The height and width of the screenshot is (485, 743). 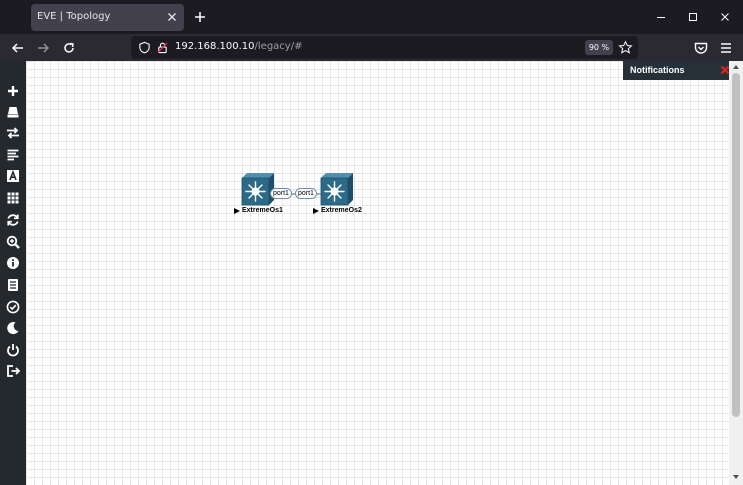 What do you see at coordinates (13, 155) in the screenshot?
I see `startup-configs-icon` at bounding box center [13, 155].